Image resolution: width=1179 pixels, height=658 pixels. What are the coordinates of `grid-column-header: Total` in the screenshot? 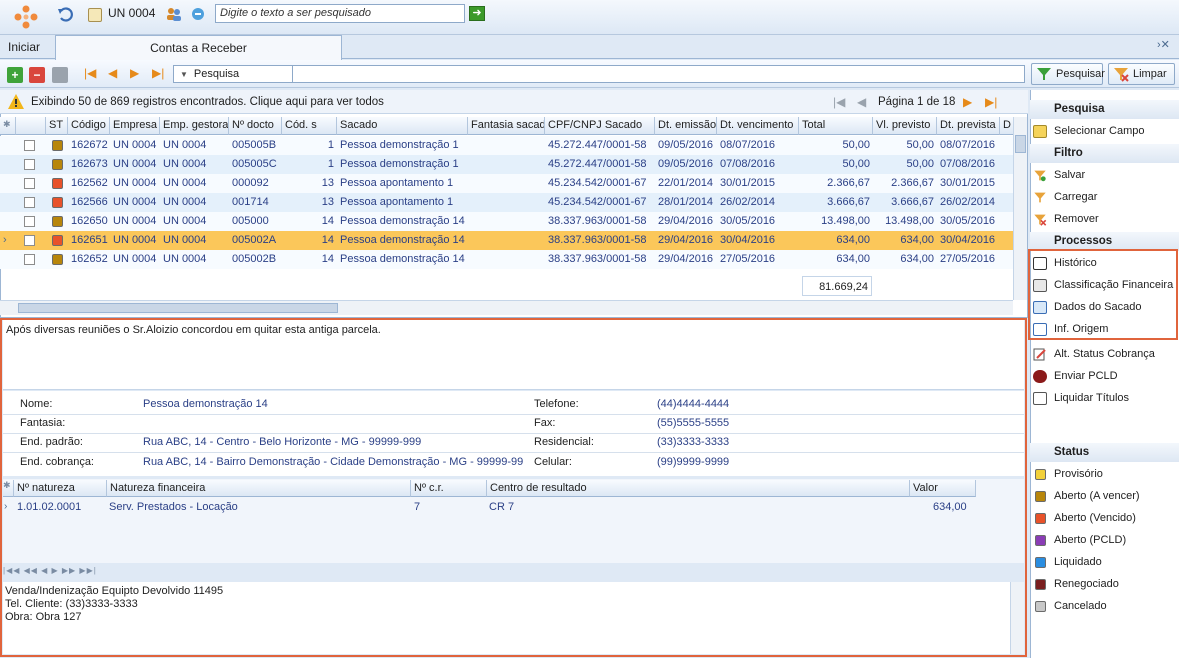 It's located at (836, 126).